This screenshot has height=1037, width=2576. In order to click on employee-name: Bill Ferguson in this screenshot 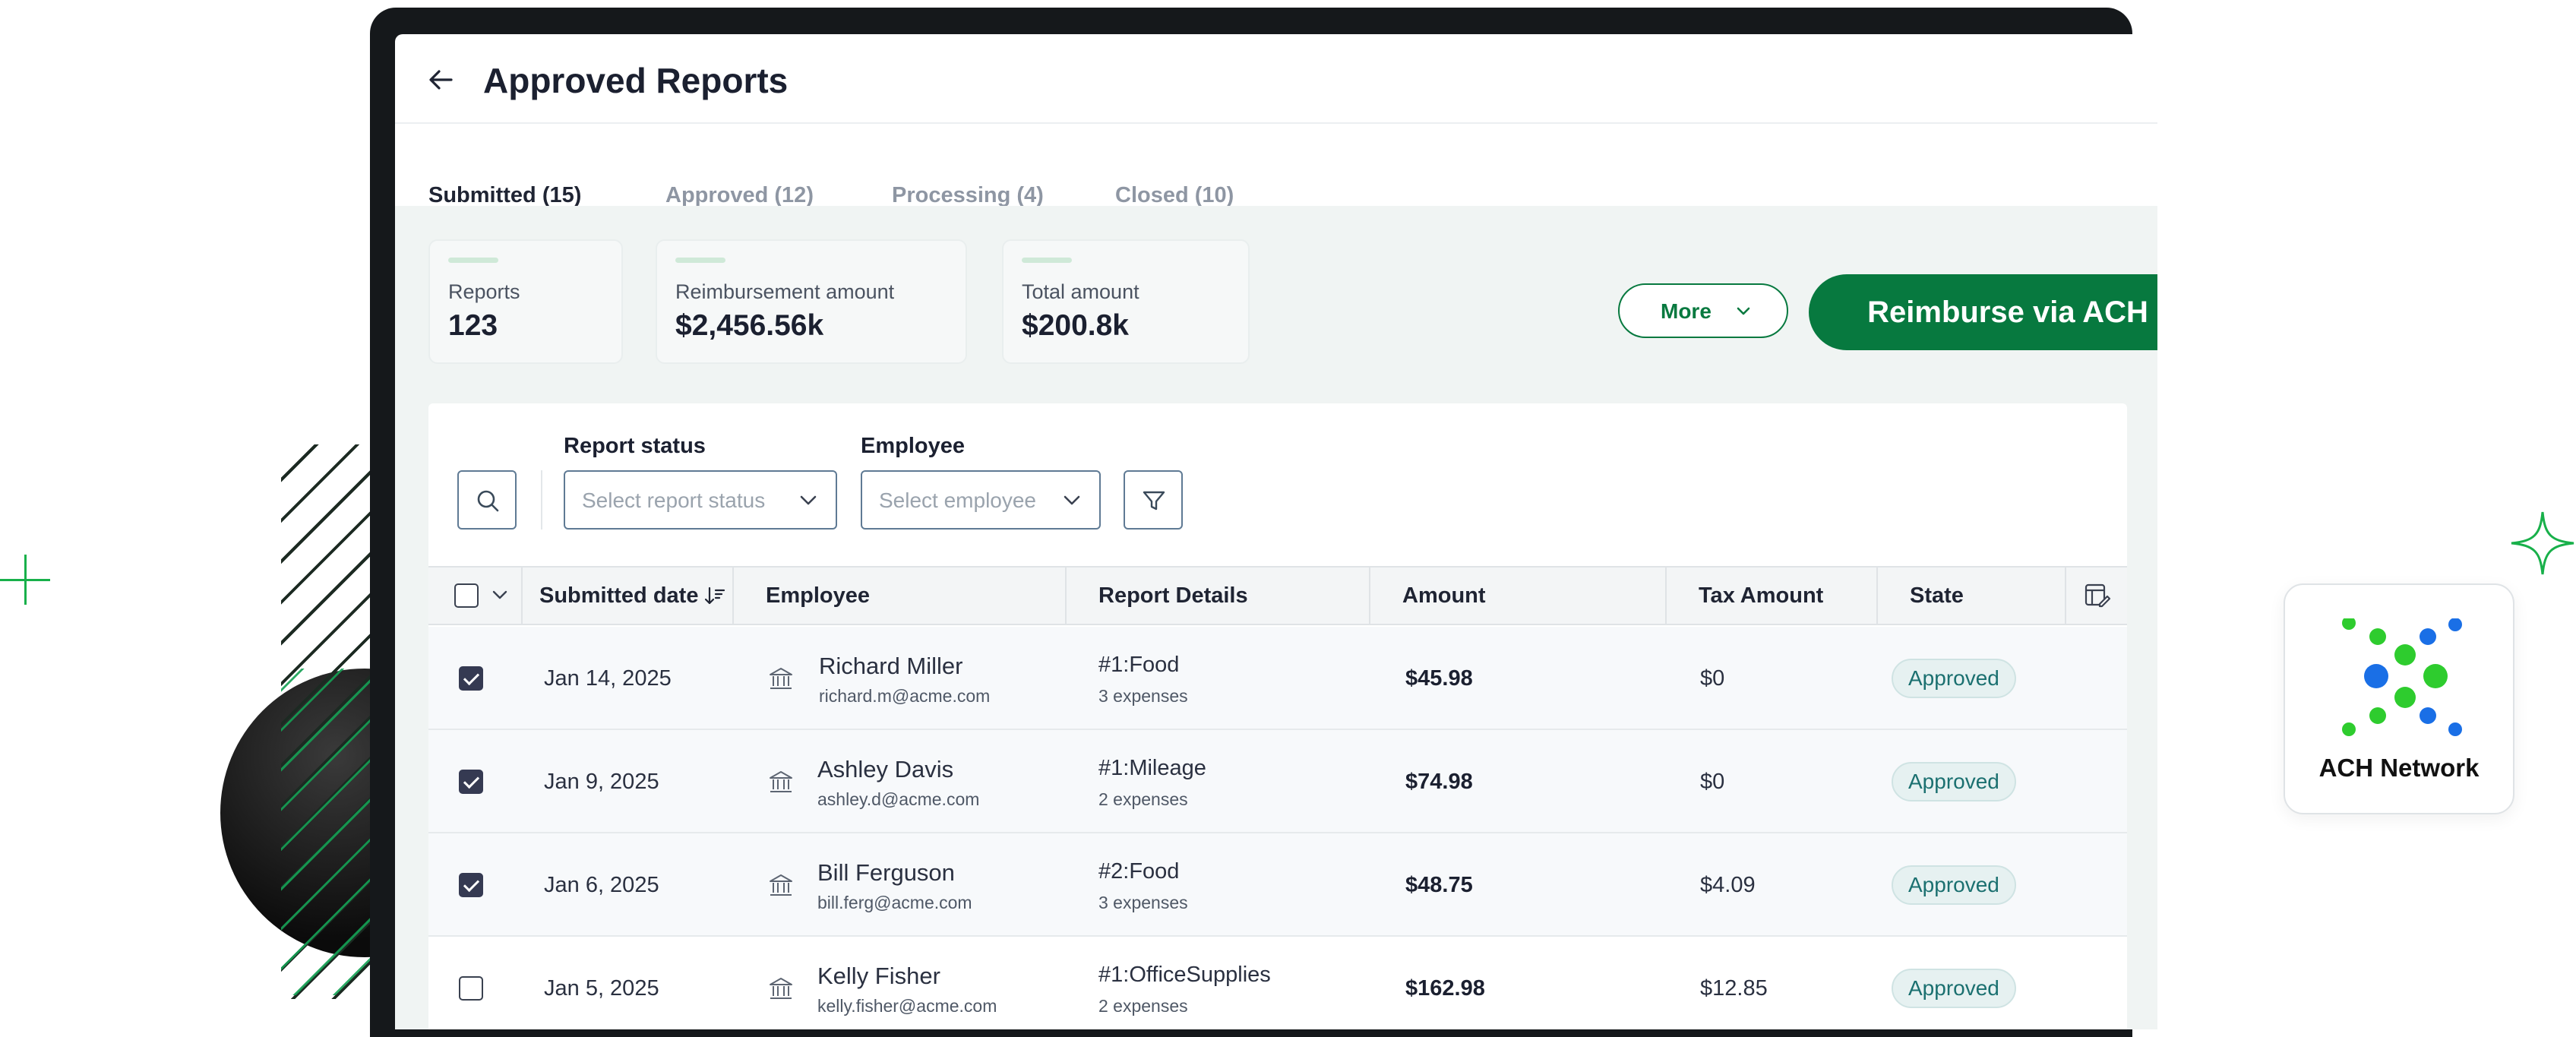, I will do `click(886, 873)`.